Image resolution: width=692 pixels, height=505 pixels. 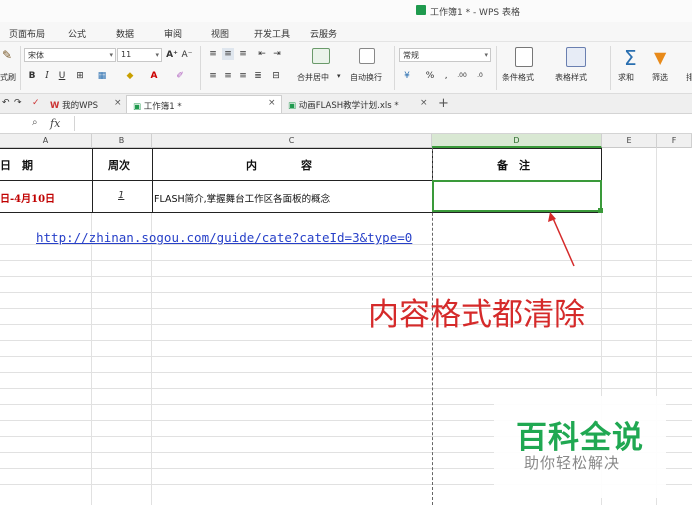 What do you see at coordinates (130, 76) in the screenshot?
I see `fill-color-icon: ◆` at bounding box center [130, 76].